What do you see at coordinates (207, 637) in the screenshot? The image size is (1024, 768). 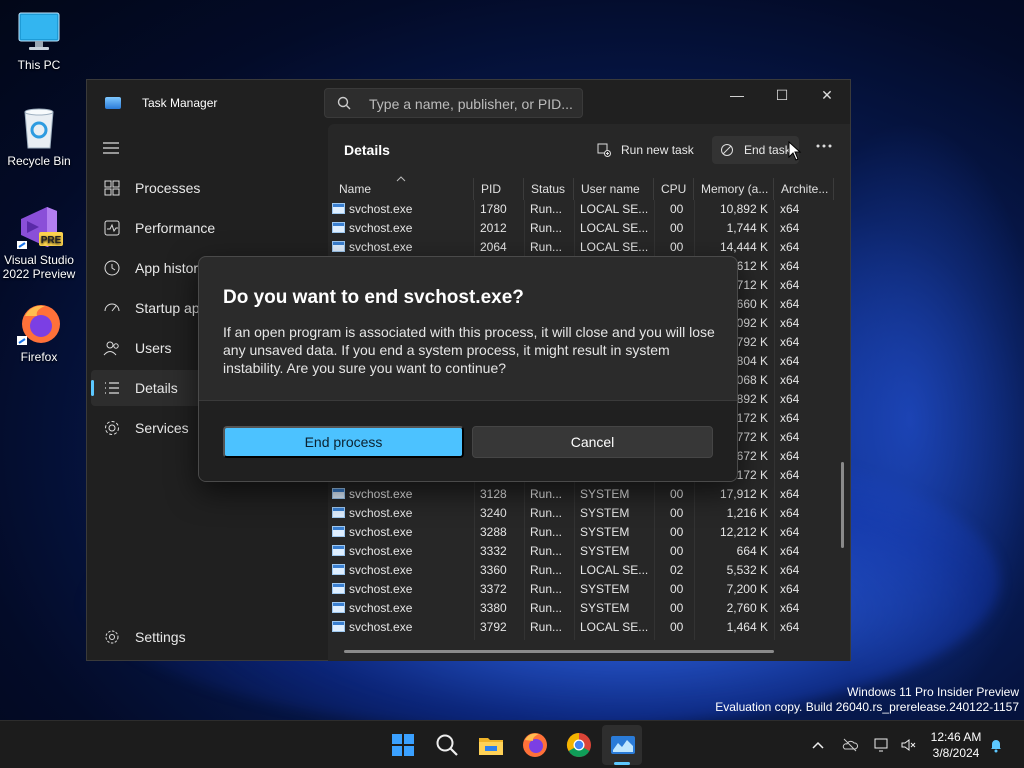 I see `sidebar-item-settings: Settings` at bounding box center [207, 637].